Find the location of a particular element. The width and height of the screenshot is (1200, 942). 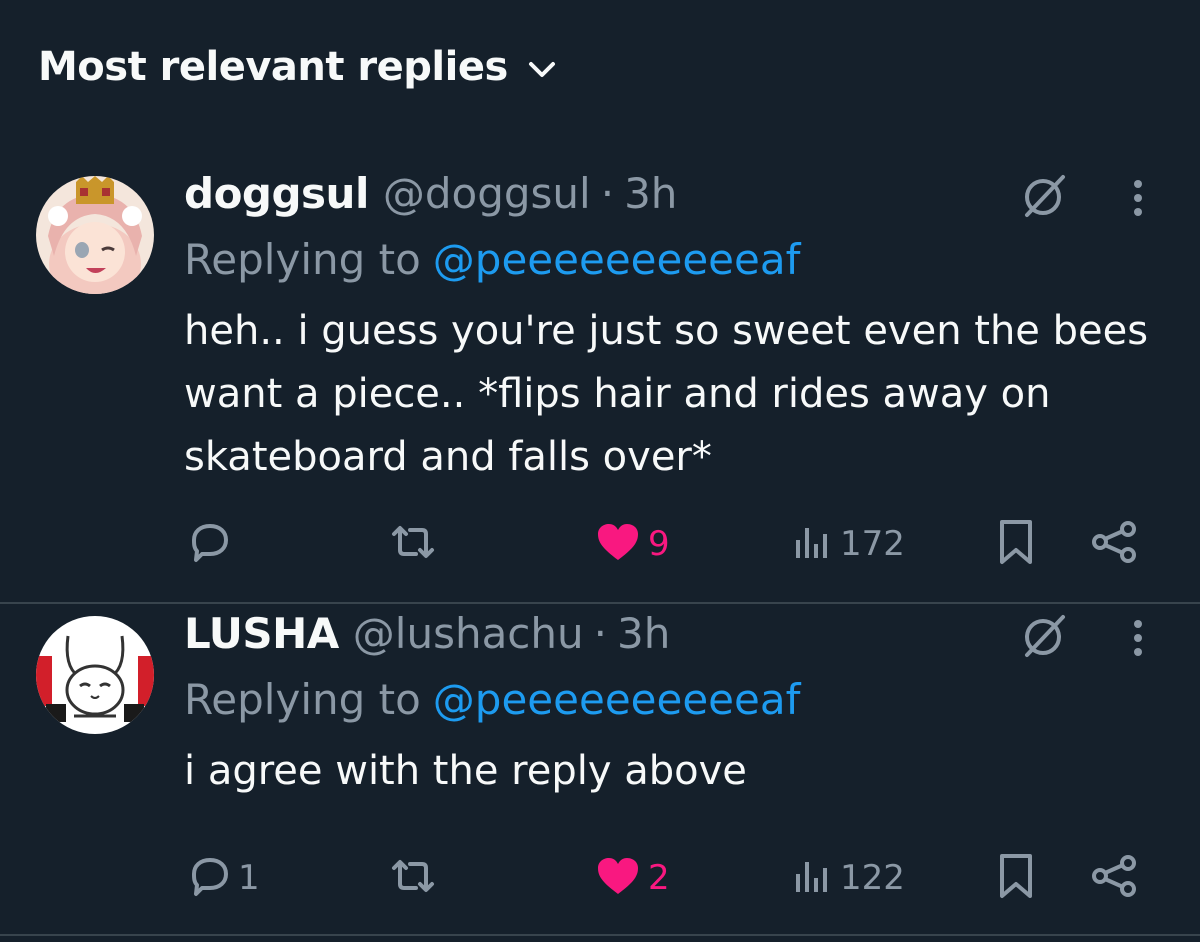

user-handle: @doggsul is located at coordinates (487, 194).